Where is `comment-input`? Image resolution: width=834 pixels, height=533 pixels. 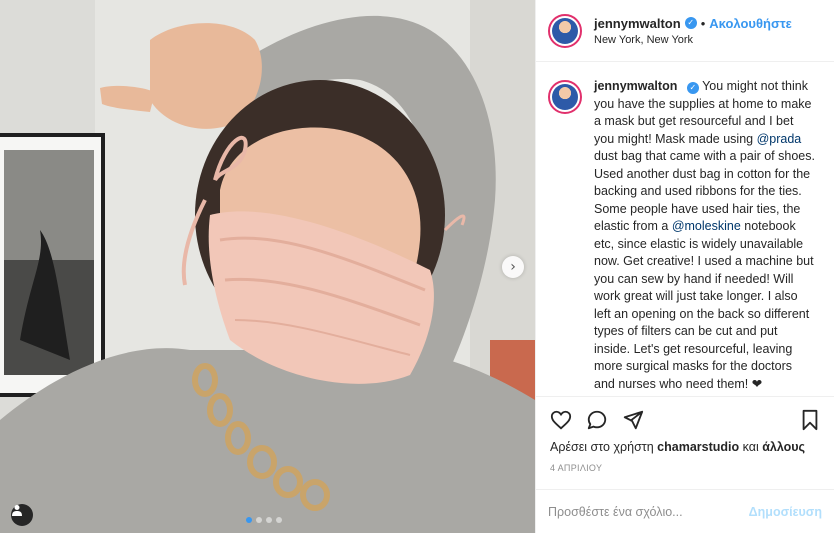 comment-input is located at coordinates (648, 511).